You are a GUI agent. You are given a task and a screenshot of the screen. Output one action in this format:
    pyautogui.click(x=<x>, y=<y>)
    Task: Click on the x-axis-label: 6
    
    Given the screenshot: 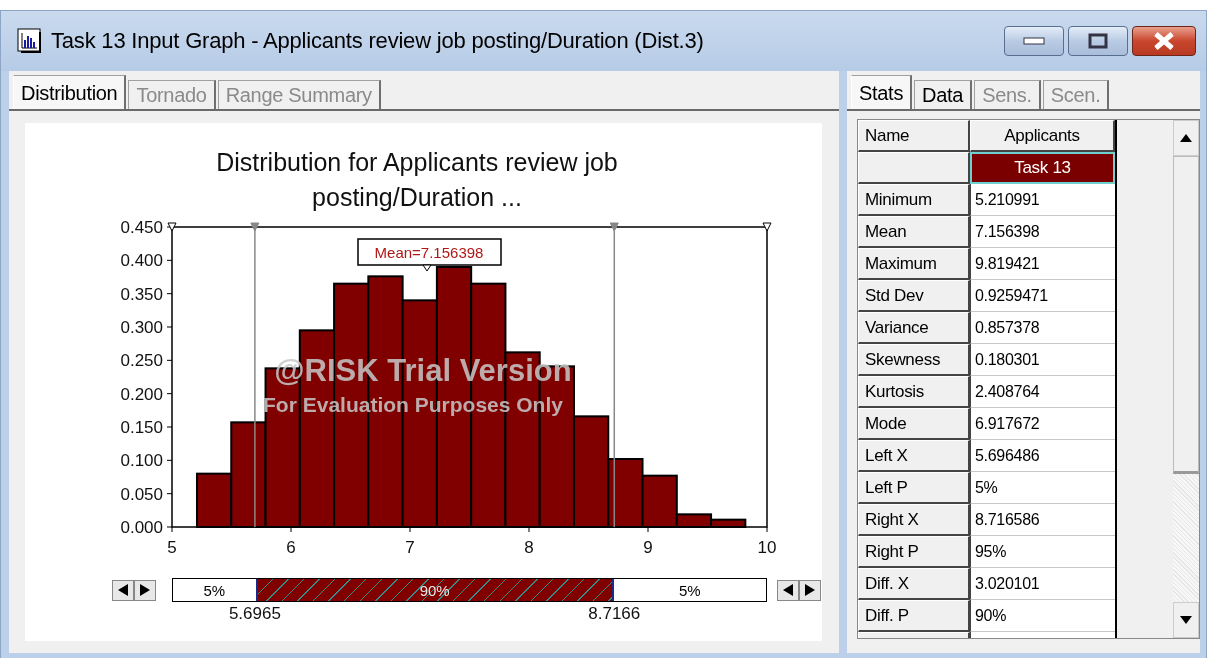 What is the action you would take?
    pyautogui.click(x=291, y=547)
    